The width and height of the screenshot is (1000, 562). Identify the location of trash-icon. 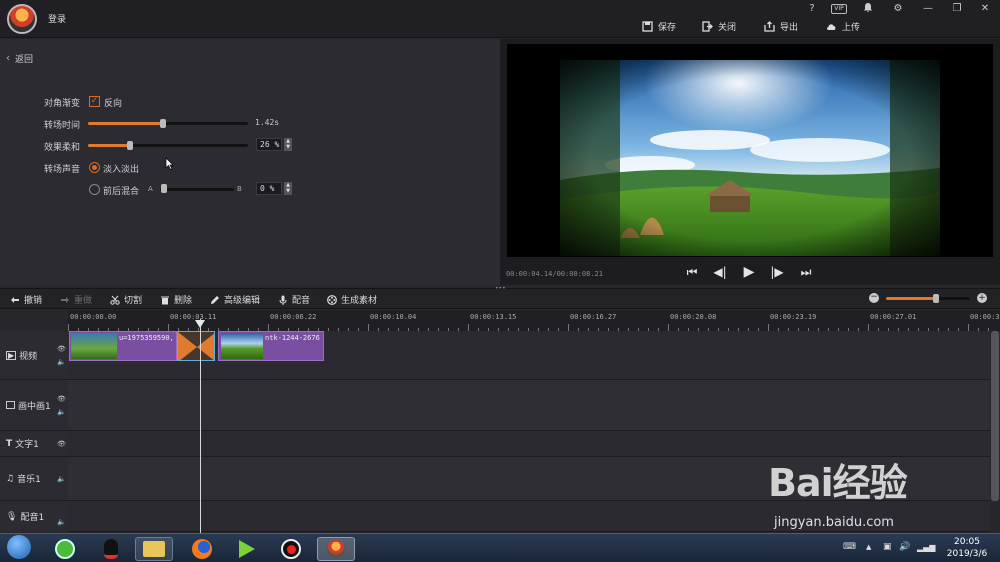
(165, 300).